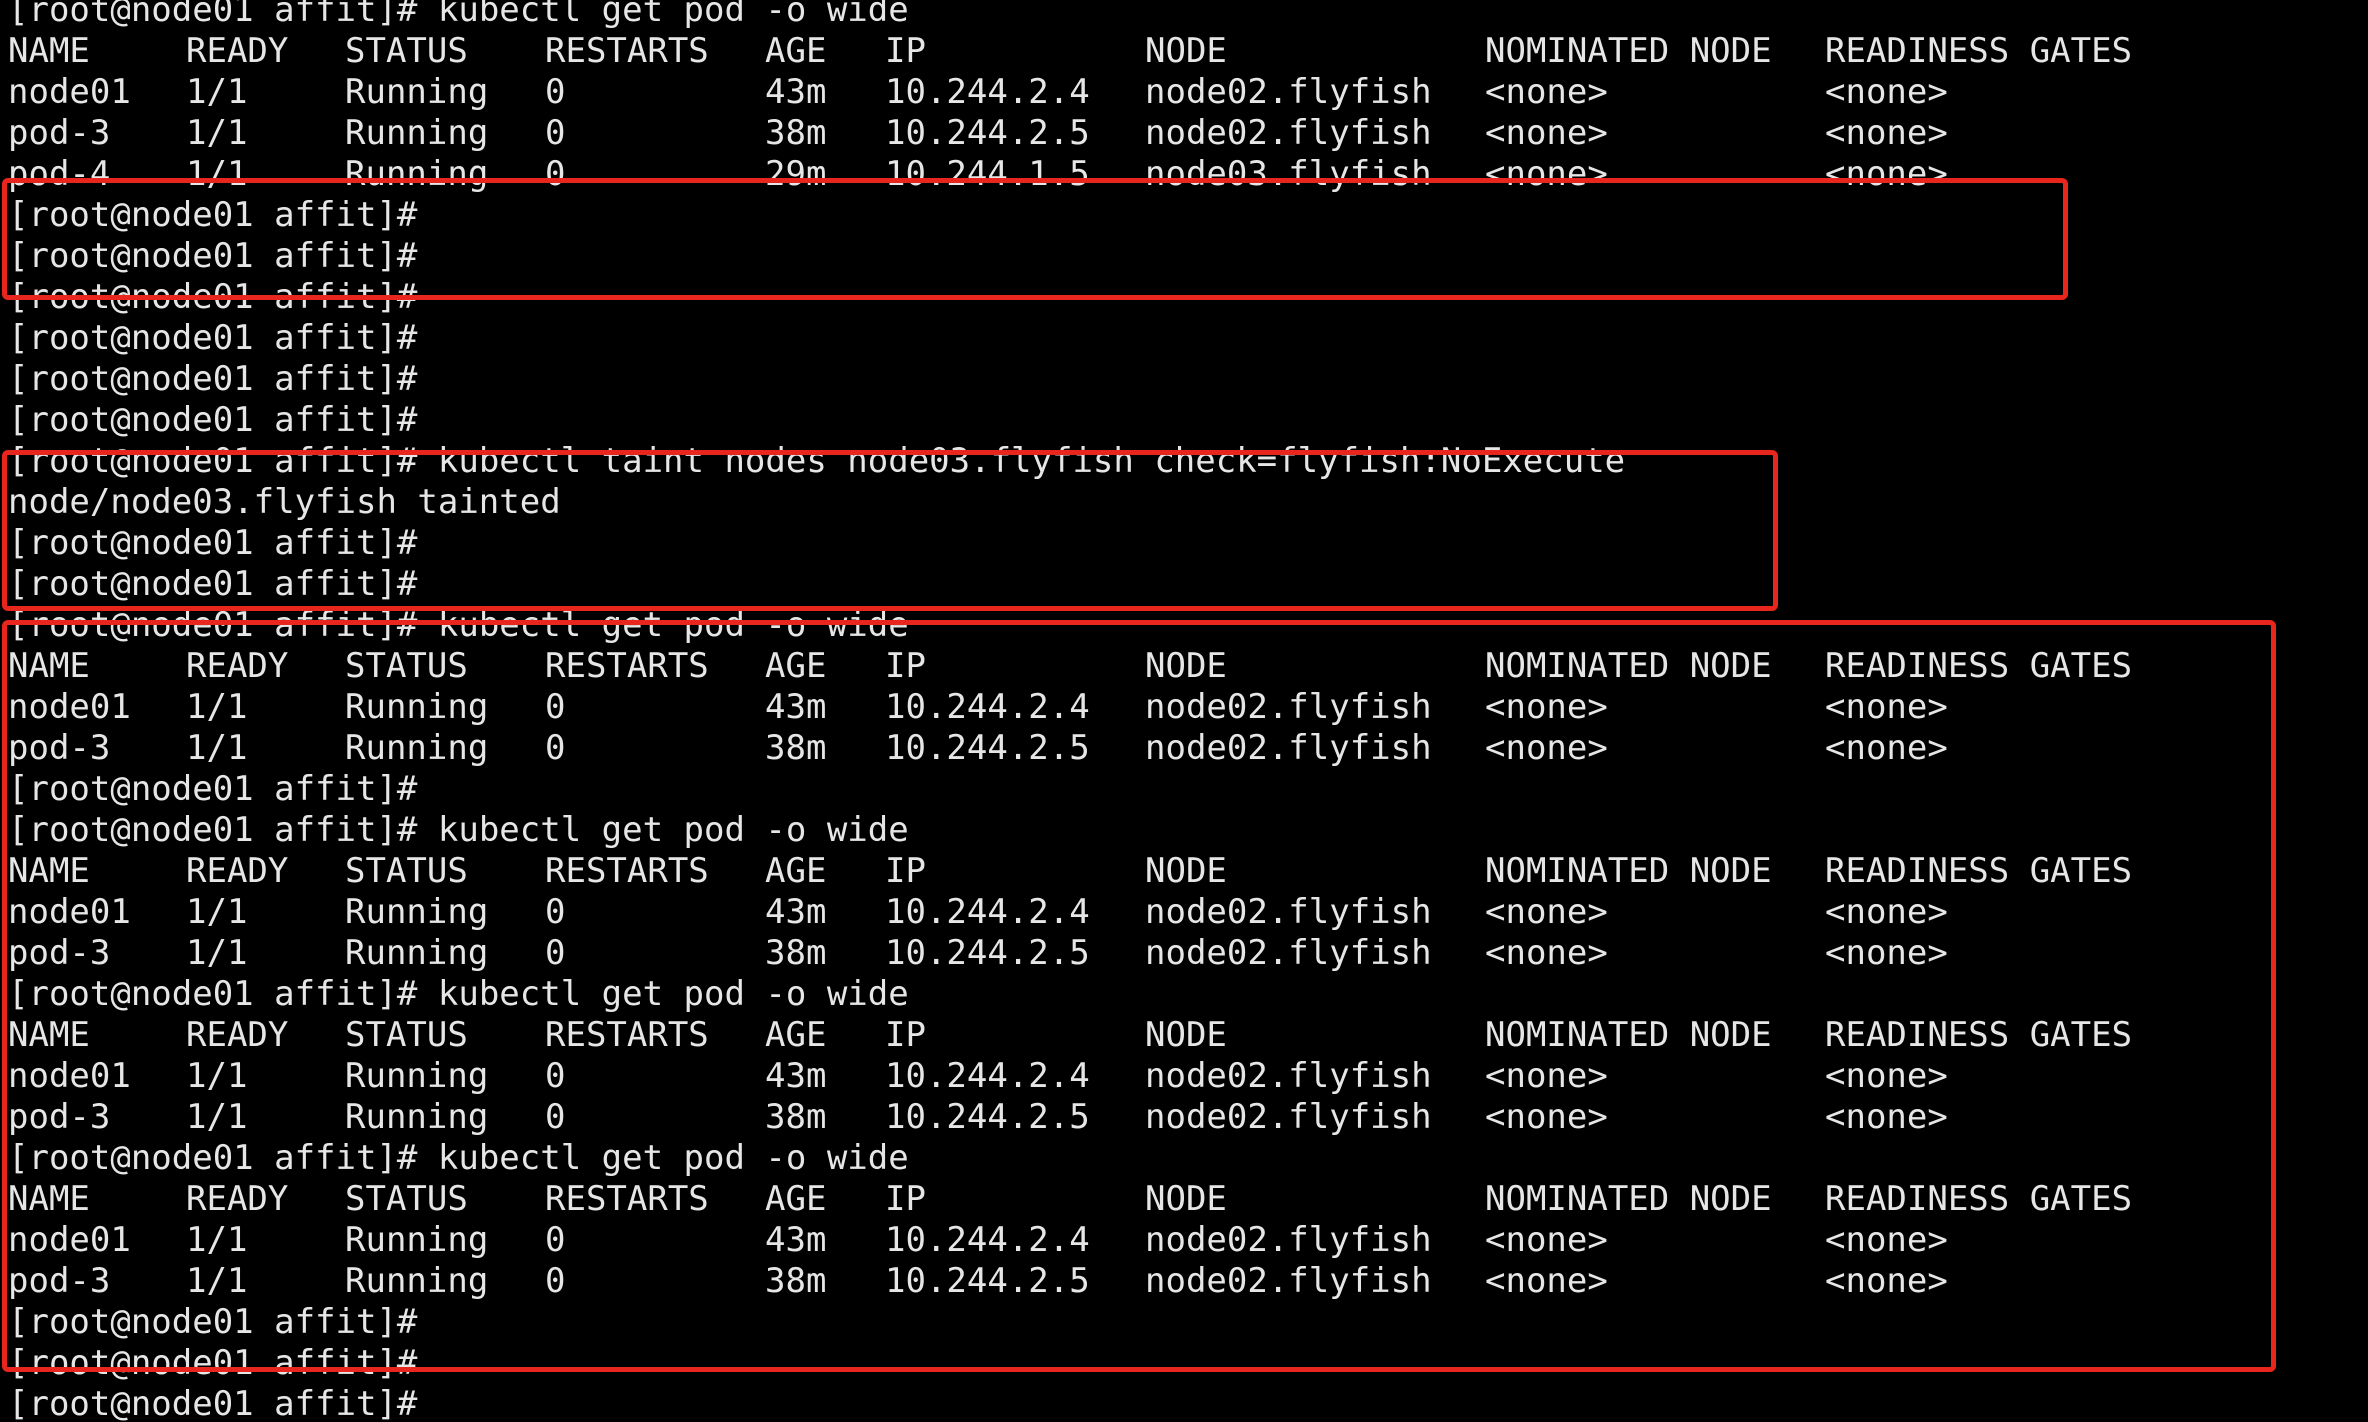  What do you see at coordinates (284, 502) in the screenshot?
I see `output-text: node/node03.flyfish tainted` at bounding box center [284, 502].